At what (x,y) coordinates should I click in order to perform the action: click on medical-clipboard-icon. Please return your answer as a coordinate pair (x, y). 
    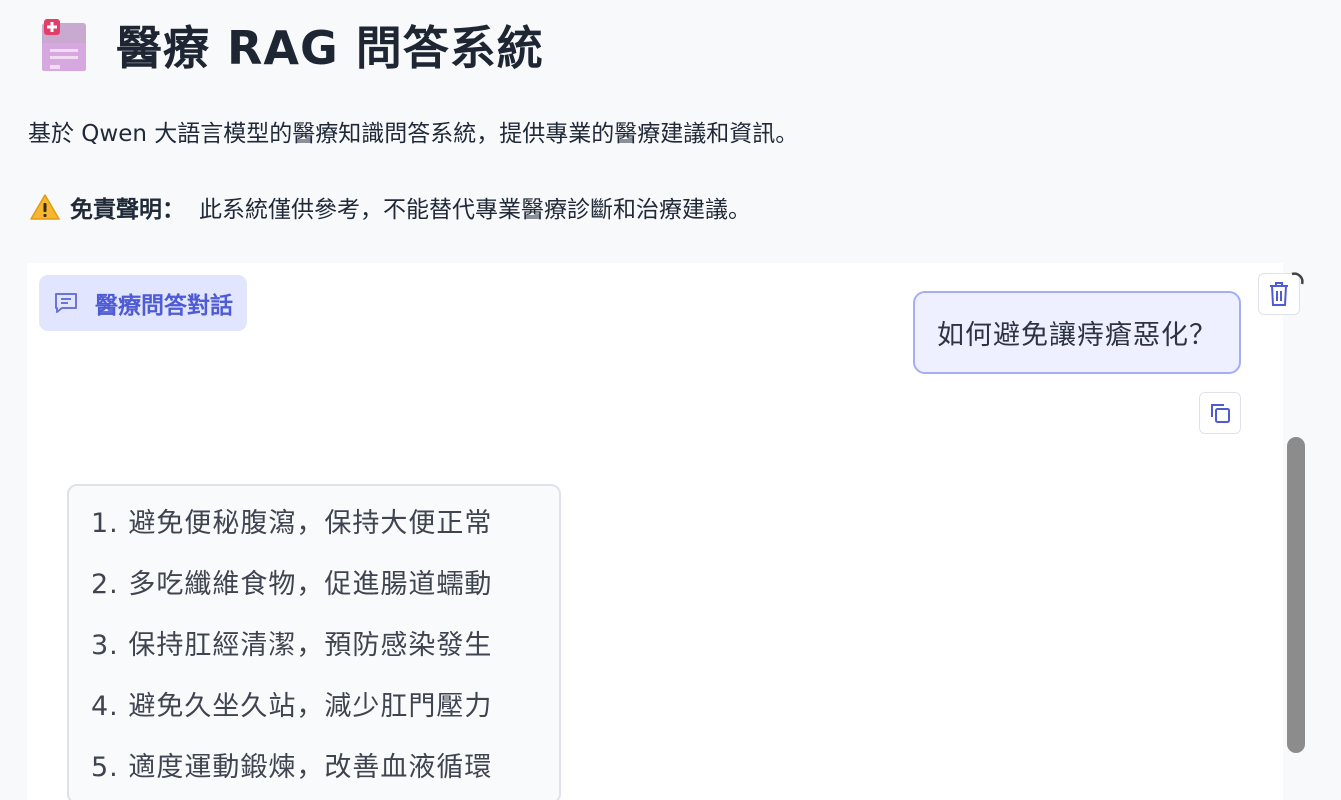
    Looking at the image, I should click on (64, 45).